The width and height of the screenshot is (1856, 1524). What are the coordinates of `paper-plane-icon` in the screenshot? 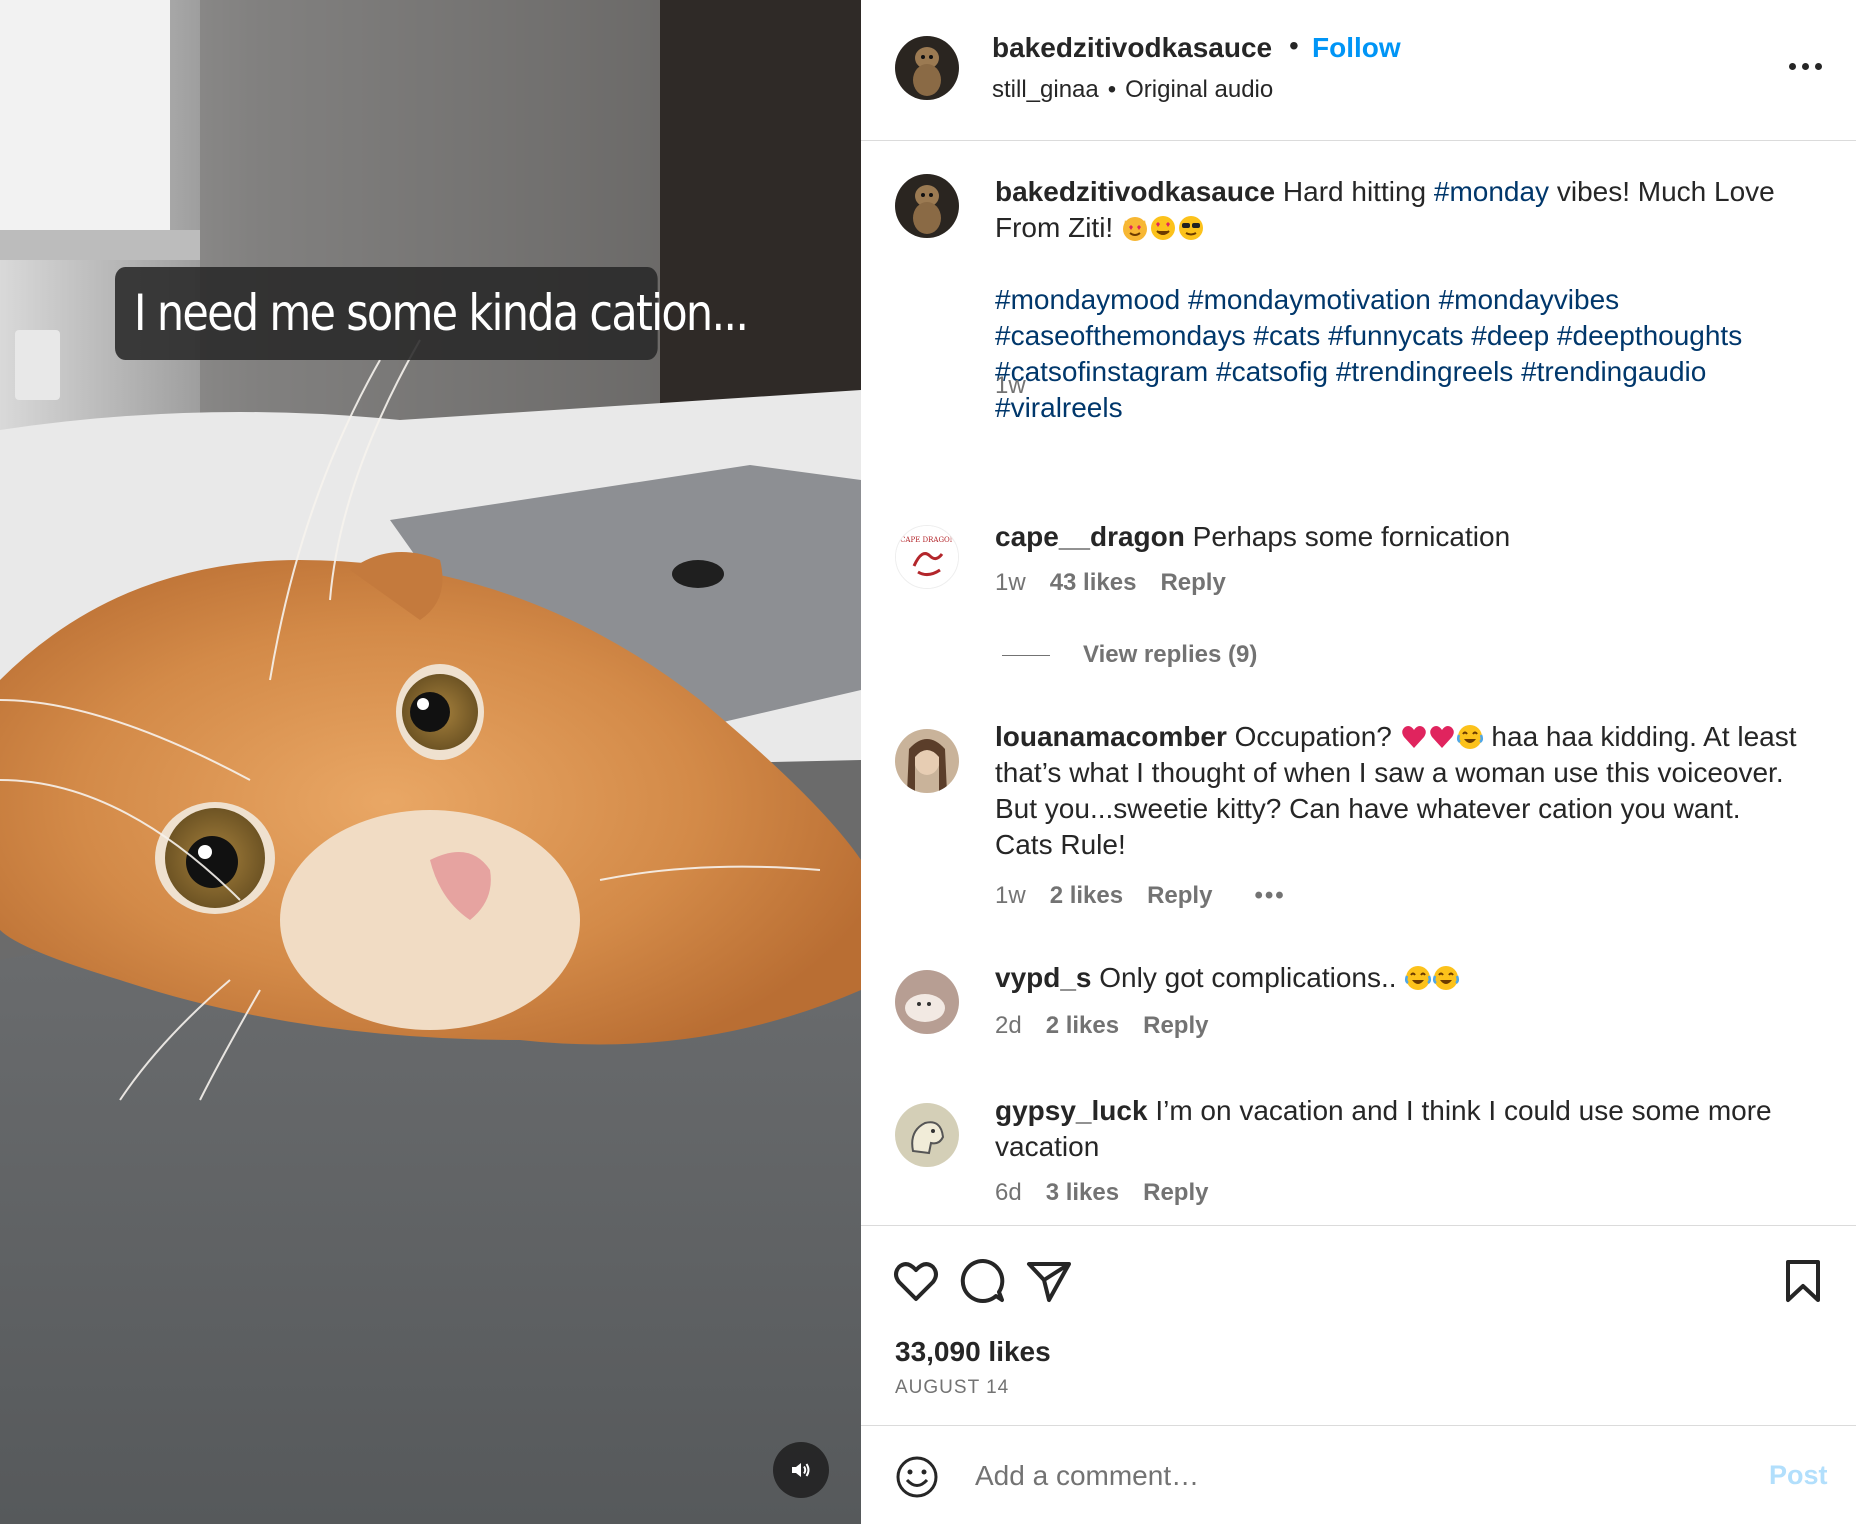 It's located at (1049, 1281).